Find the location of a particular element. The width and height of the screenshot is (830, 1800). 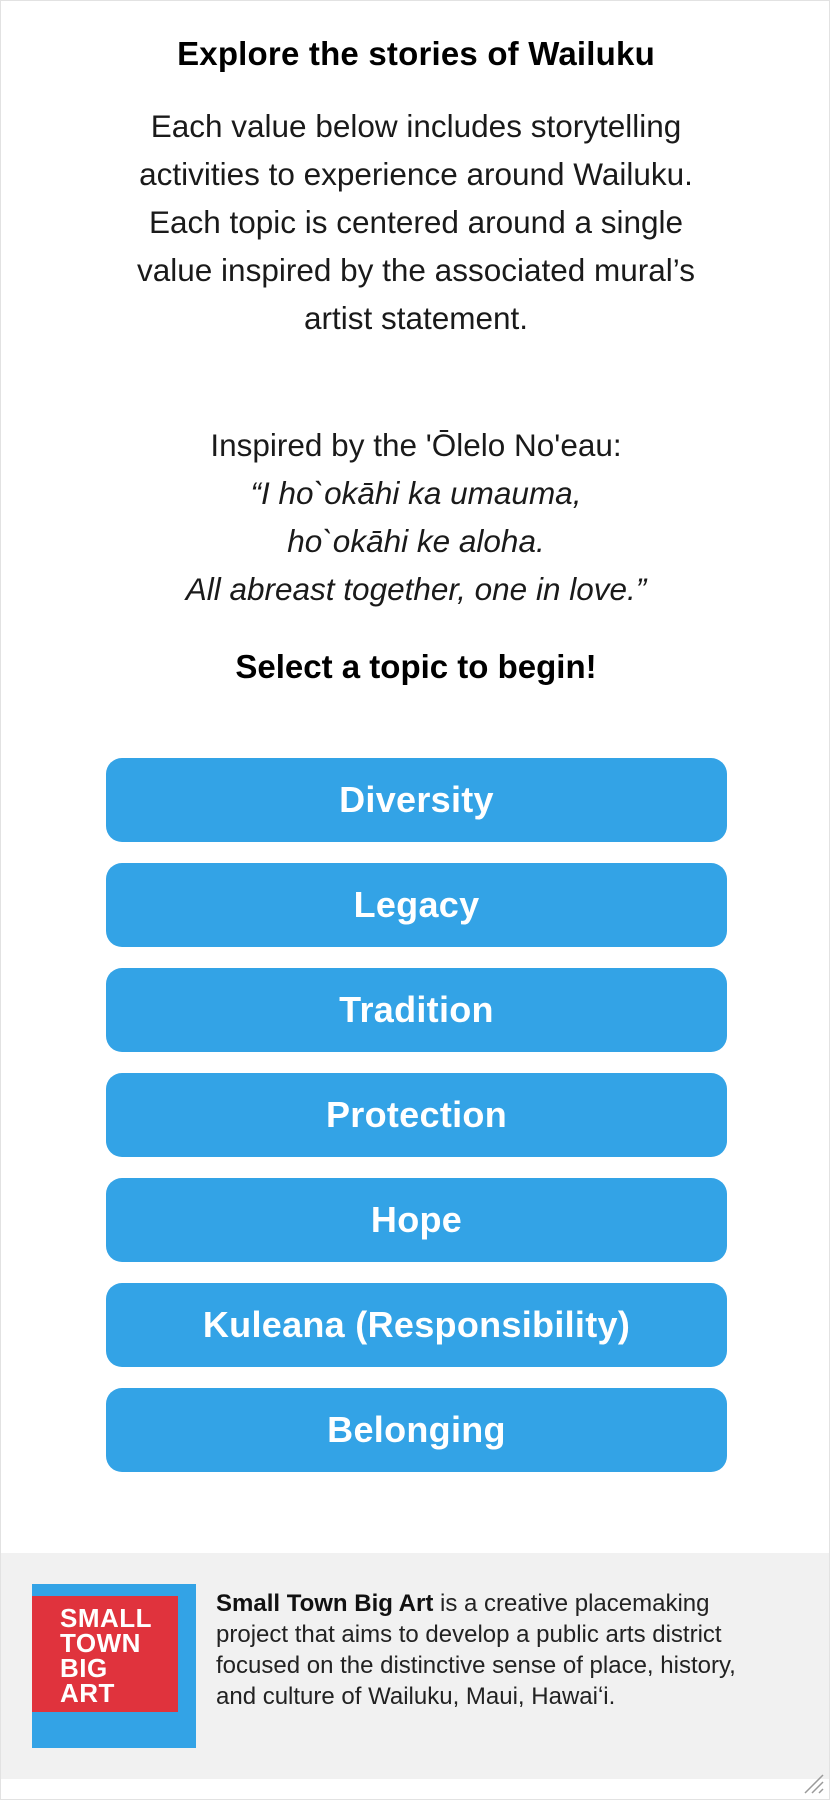

small-town-big-art-logo: SMALL TOWN BIG ART is located at coordinates (114, 1666).